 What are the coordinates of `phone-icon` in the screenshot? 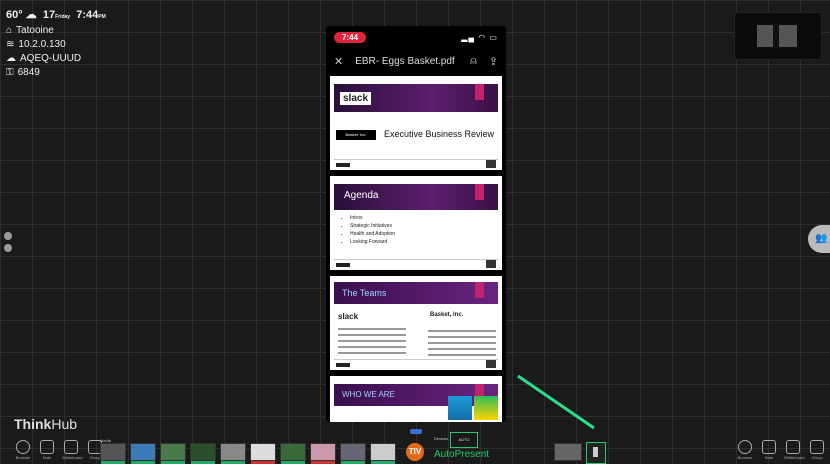 It's located at (595, 452).